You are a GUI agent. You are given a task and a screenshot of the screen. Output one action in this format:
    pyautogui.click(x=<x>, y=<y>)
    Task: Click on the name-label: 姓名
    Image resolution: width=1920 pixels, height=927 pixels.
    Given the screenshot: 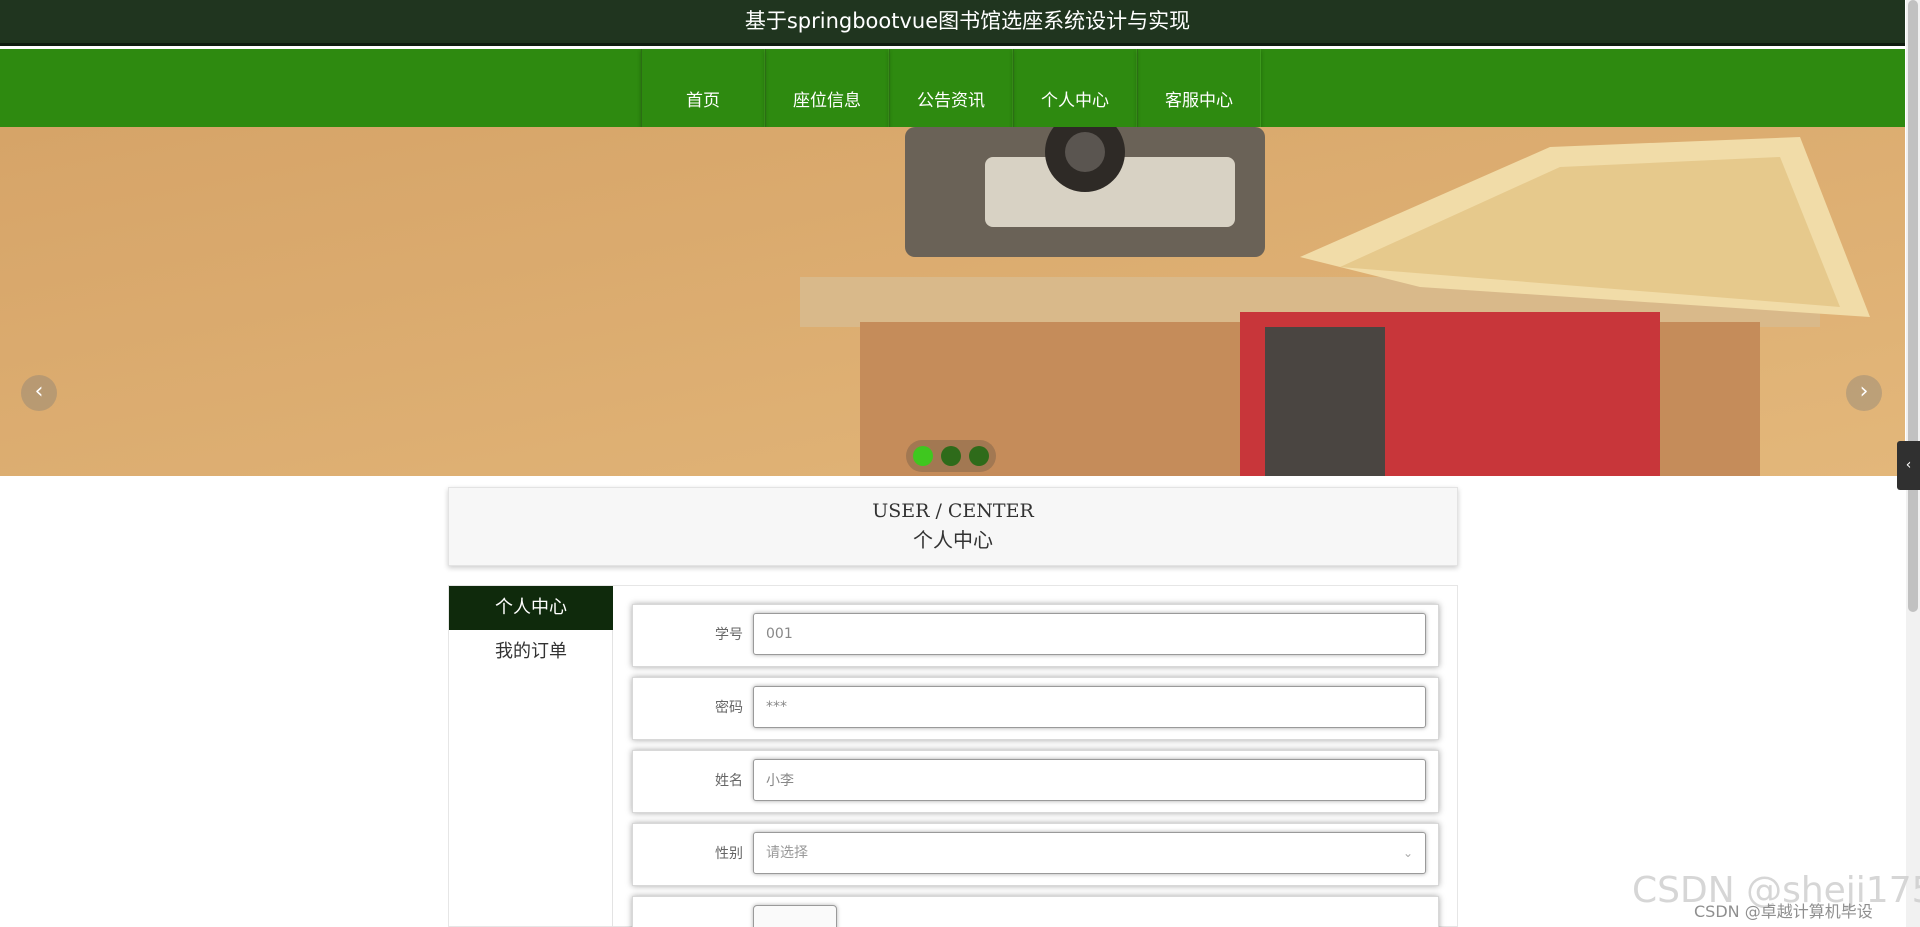 What is the action you would take?
    pyautogui.click(x=729, y=781)
    